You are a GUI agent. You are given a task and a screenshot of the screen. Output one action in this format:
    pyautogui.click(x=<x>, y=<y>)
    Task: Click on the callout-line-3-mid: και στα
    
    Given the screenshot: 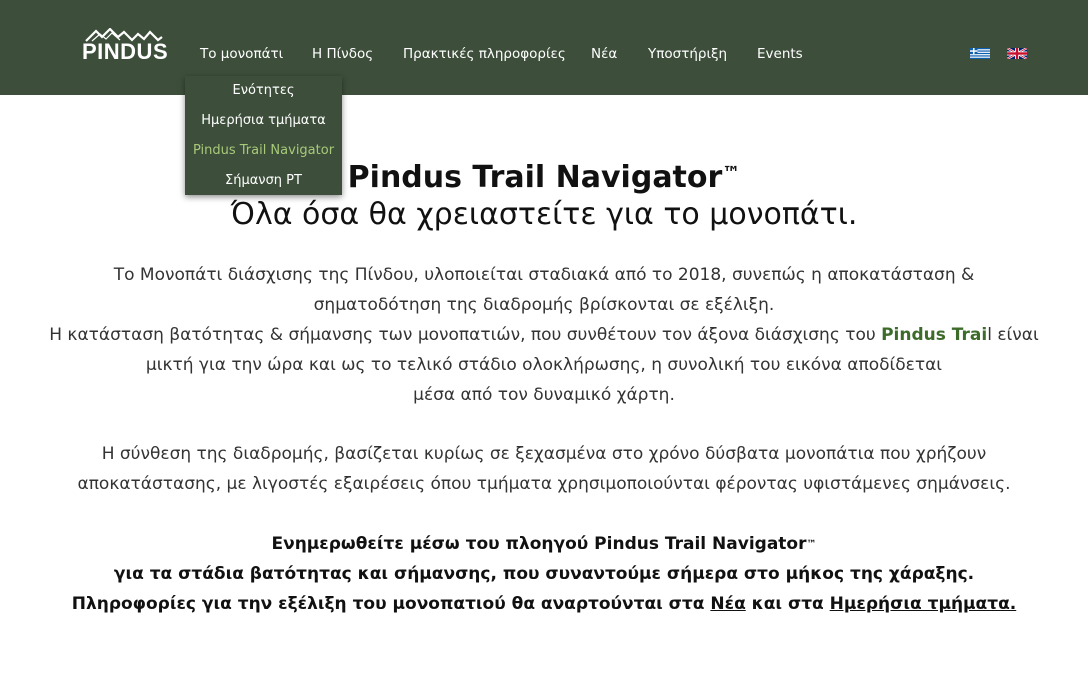 What is the action you would take?
    pyautogui.click(x=787, y=604)
    